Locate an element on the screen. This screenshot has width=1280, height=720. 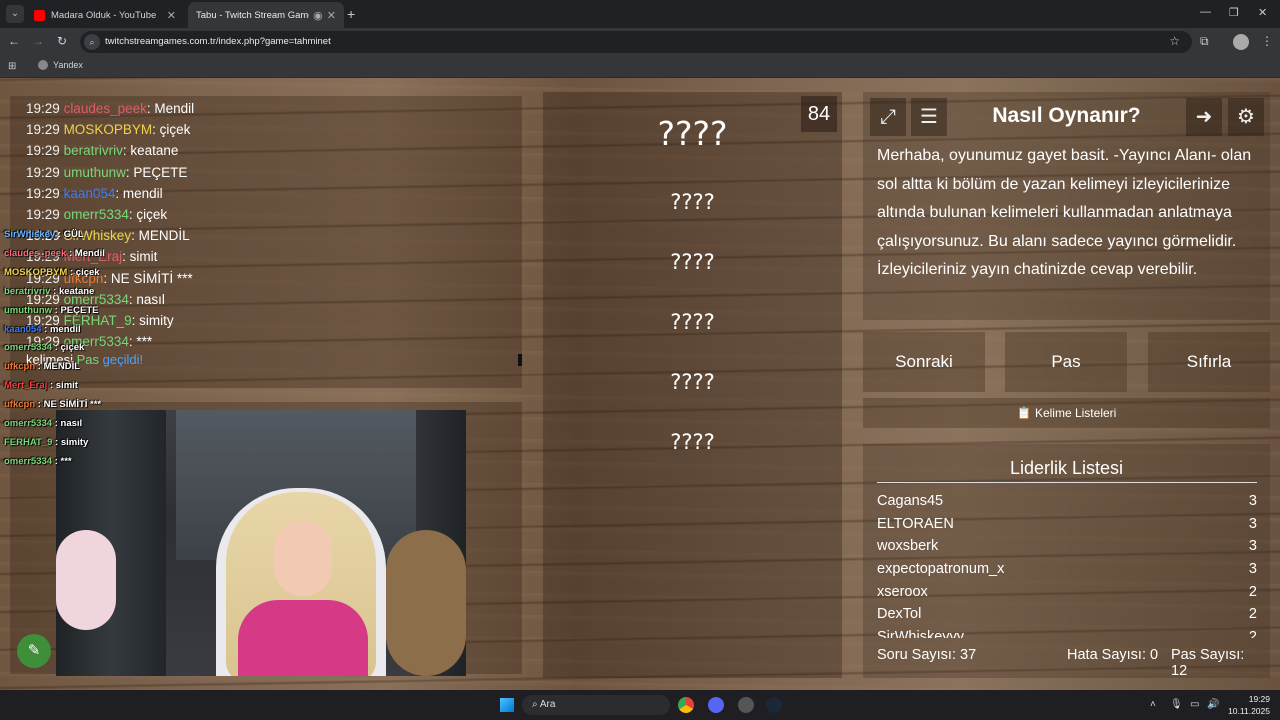
edit-floating-button: ✎ is located at coordinates (34, 651).